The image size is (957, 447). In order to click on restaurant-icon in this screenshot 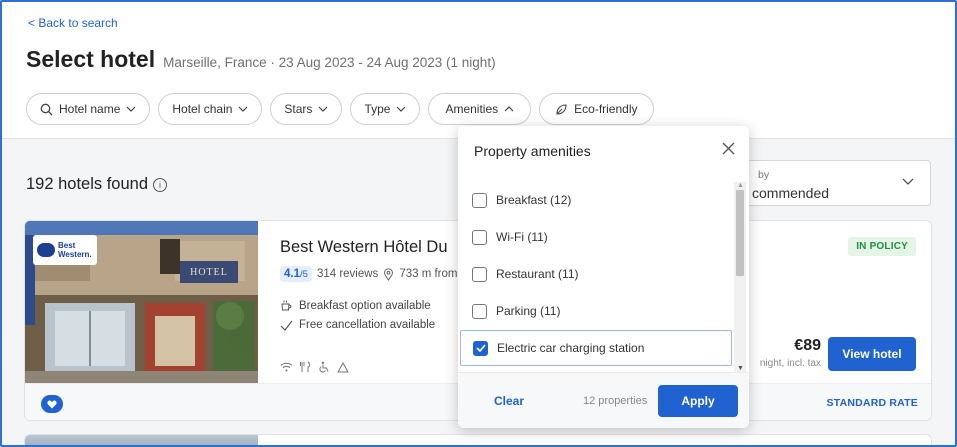, I will do `click(305, 366)`.